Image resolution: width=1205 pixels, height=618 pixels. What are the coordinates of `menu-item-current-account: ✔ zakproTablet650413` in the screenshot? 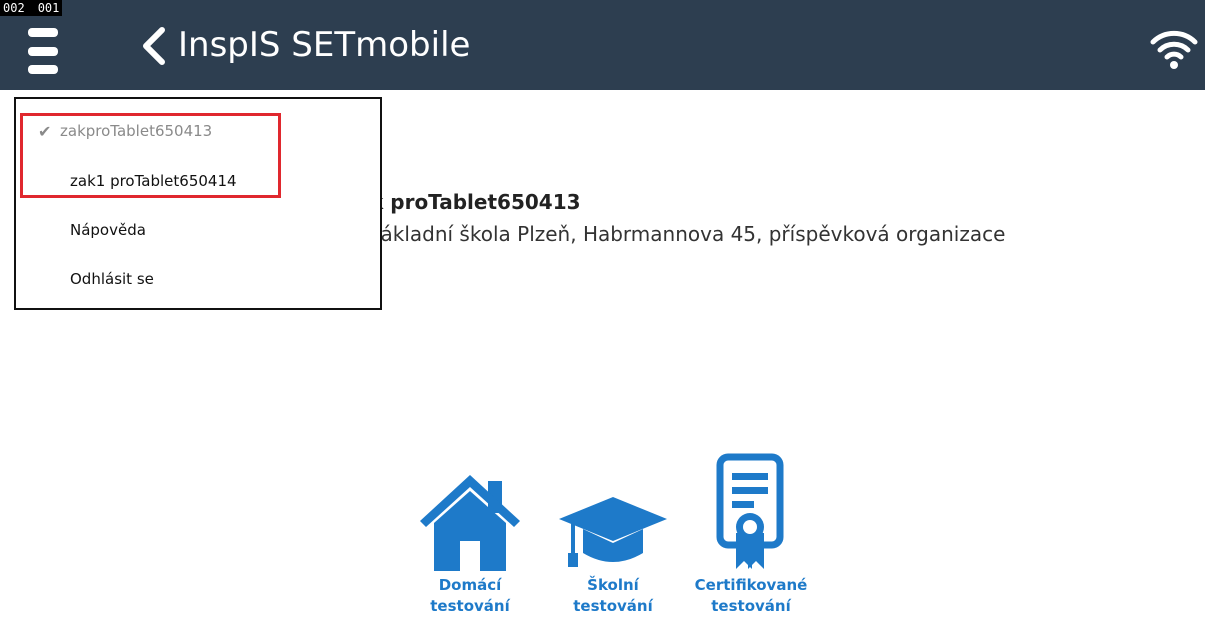 It's located at (198, 131).